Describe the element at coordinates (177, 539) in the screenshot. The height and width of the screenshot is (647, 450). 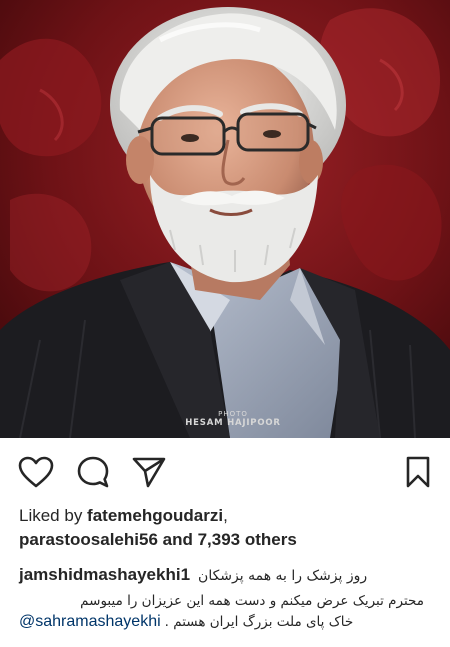
I see `likes-and-text: and` at that location.